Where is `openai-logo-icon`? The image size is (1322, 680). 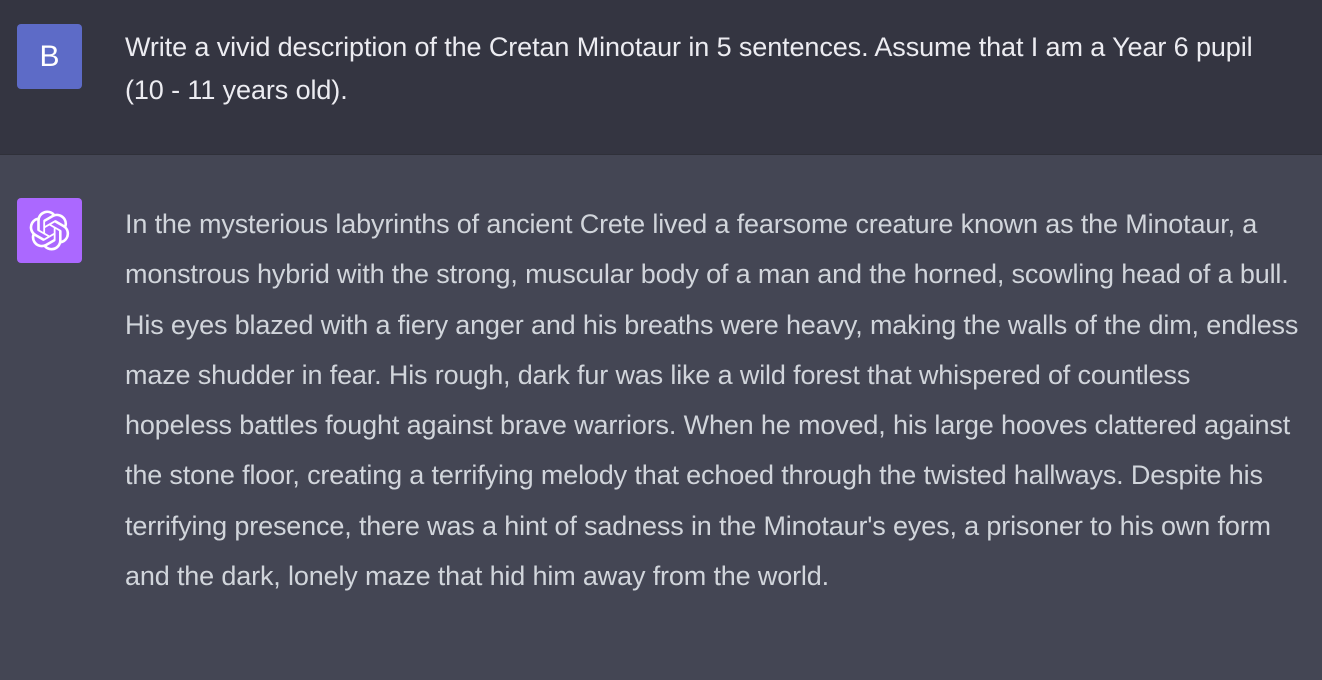
openai-logo-icon is located at coordinates (49, 230).